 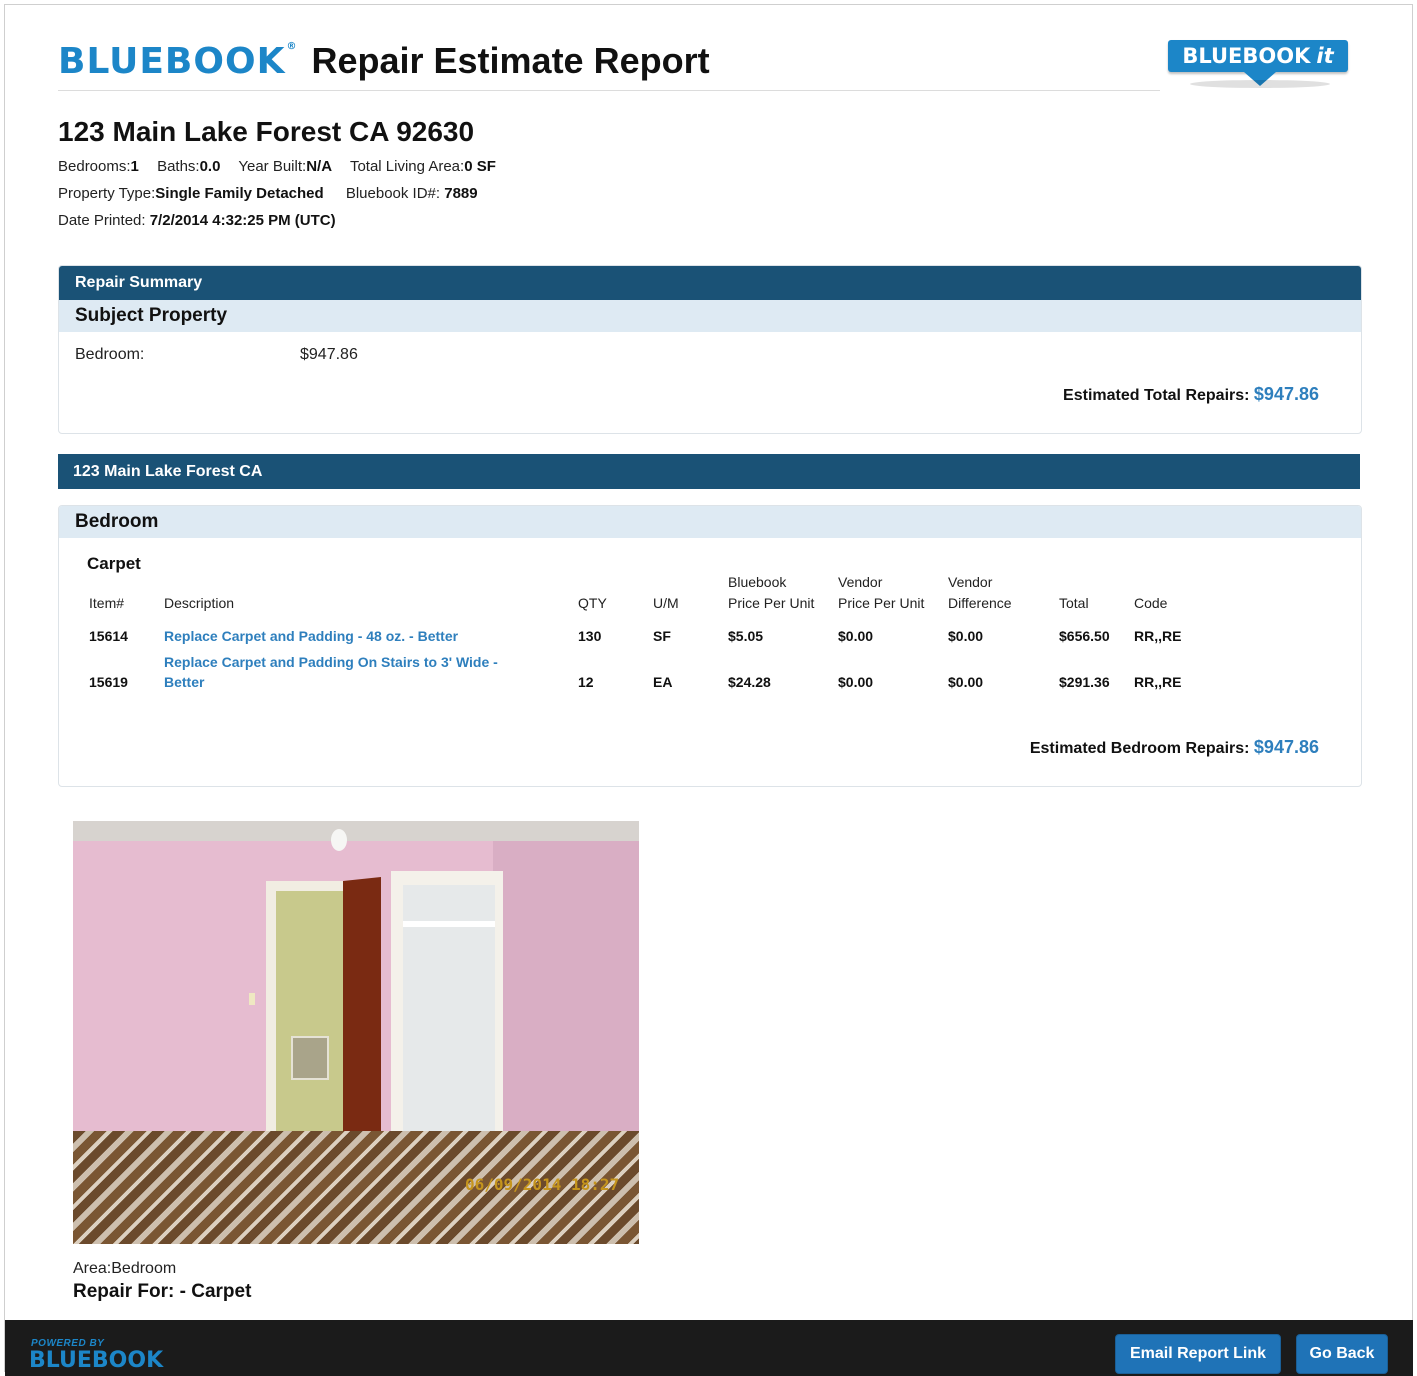 I want to click on row-item: 15619, so click(x=108, y=682).